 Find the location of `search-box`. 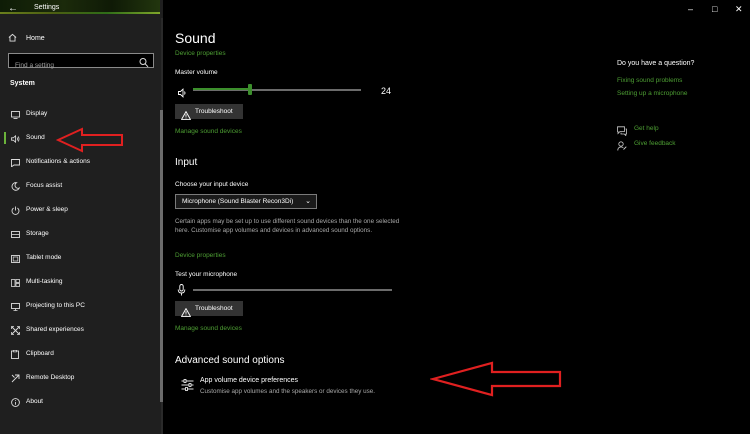

search-box is located at coordinates (81, 62).